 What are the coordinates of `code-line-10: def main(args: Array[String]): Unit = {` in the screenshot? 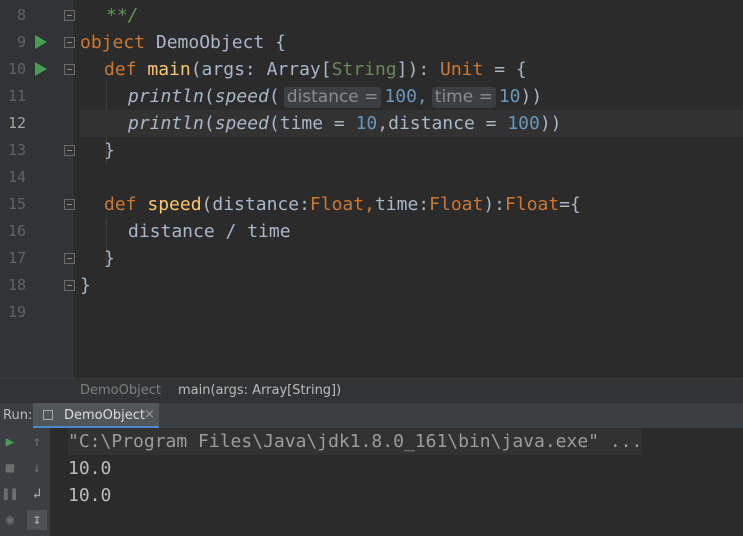 It's located at (411, 69).